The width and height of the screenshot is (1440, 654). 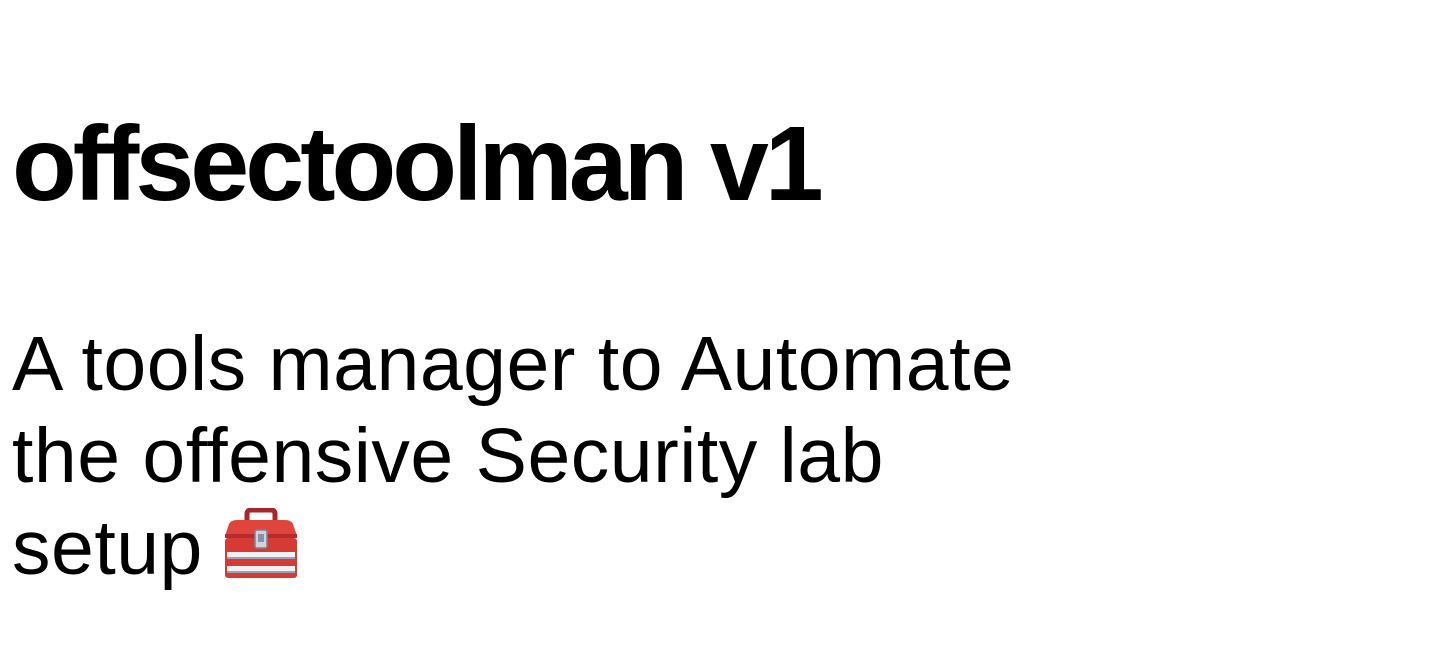 I want to click on toolbox-icon, so click(x=261, y=544).